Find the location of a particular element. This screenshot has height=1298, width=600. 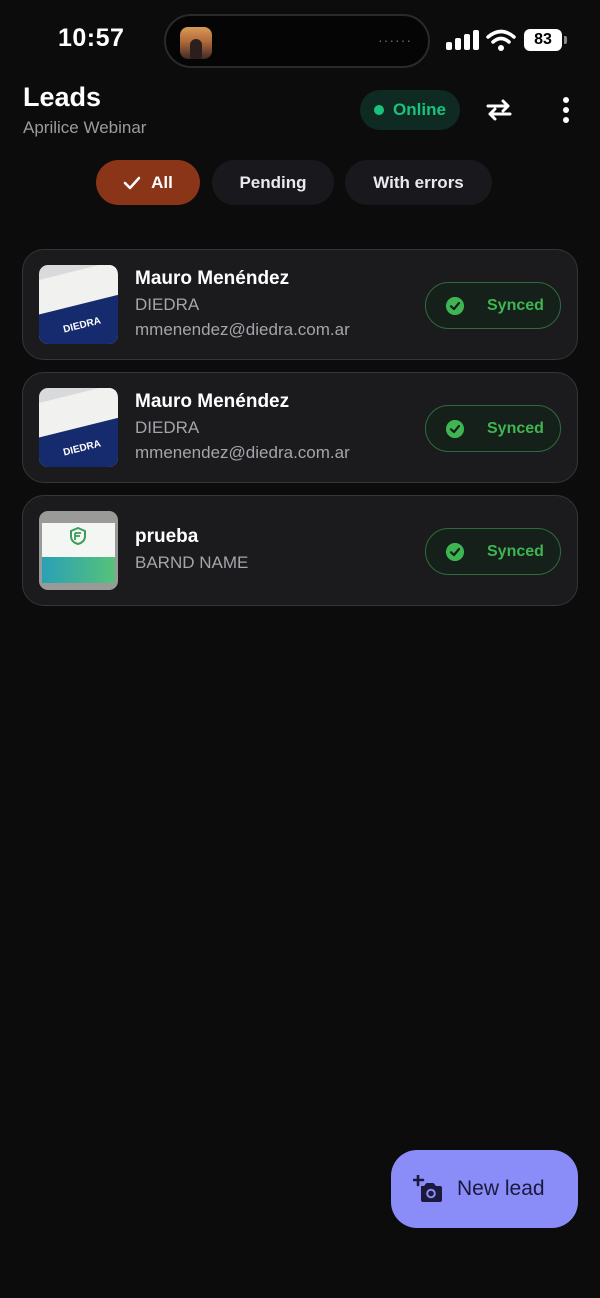

more-options-button is located at coordinates (566, 110).